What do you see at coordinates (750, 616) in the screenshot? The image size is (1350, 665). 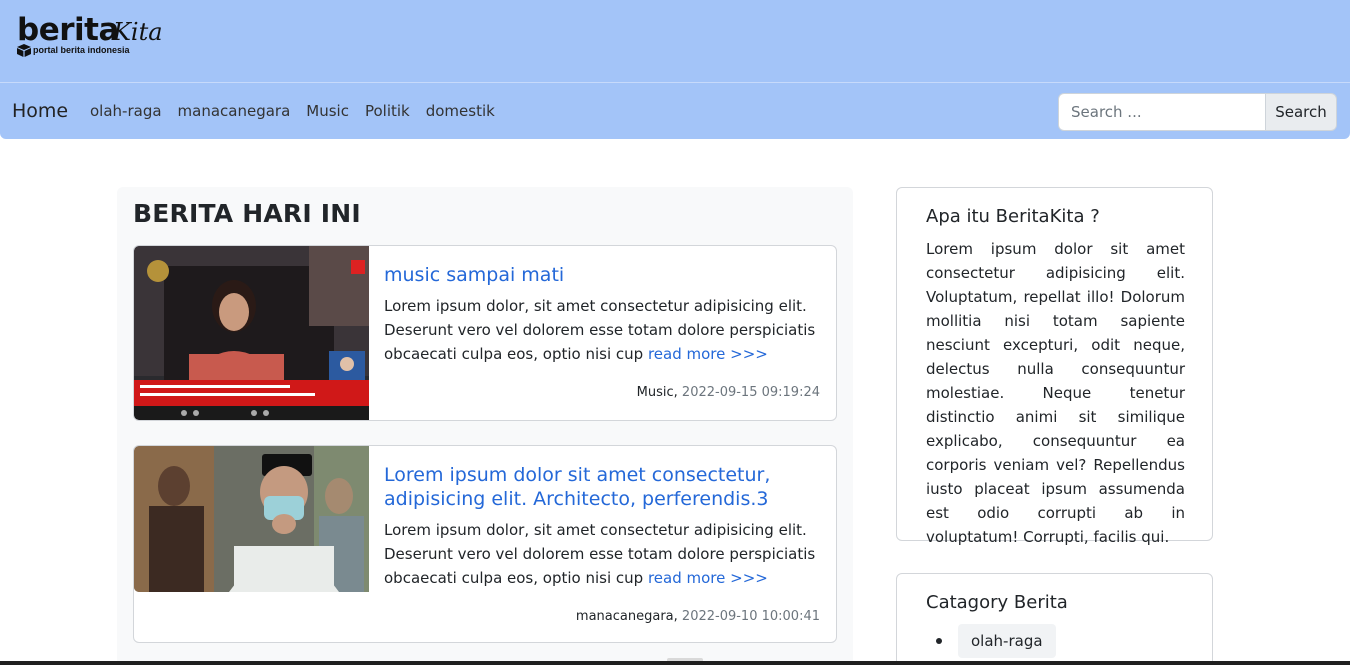 I see `article-date: 2022-09-10 10:00:41` at bounding box center [750, 616].